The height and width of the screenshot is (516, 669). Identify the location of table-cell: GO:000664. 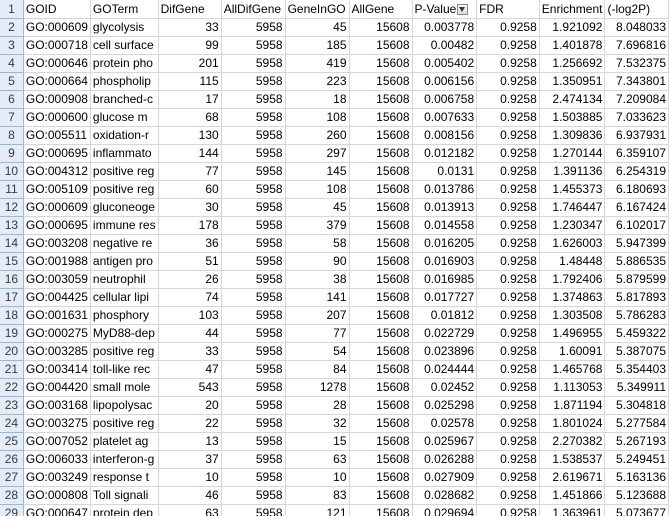
(57, 81).